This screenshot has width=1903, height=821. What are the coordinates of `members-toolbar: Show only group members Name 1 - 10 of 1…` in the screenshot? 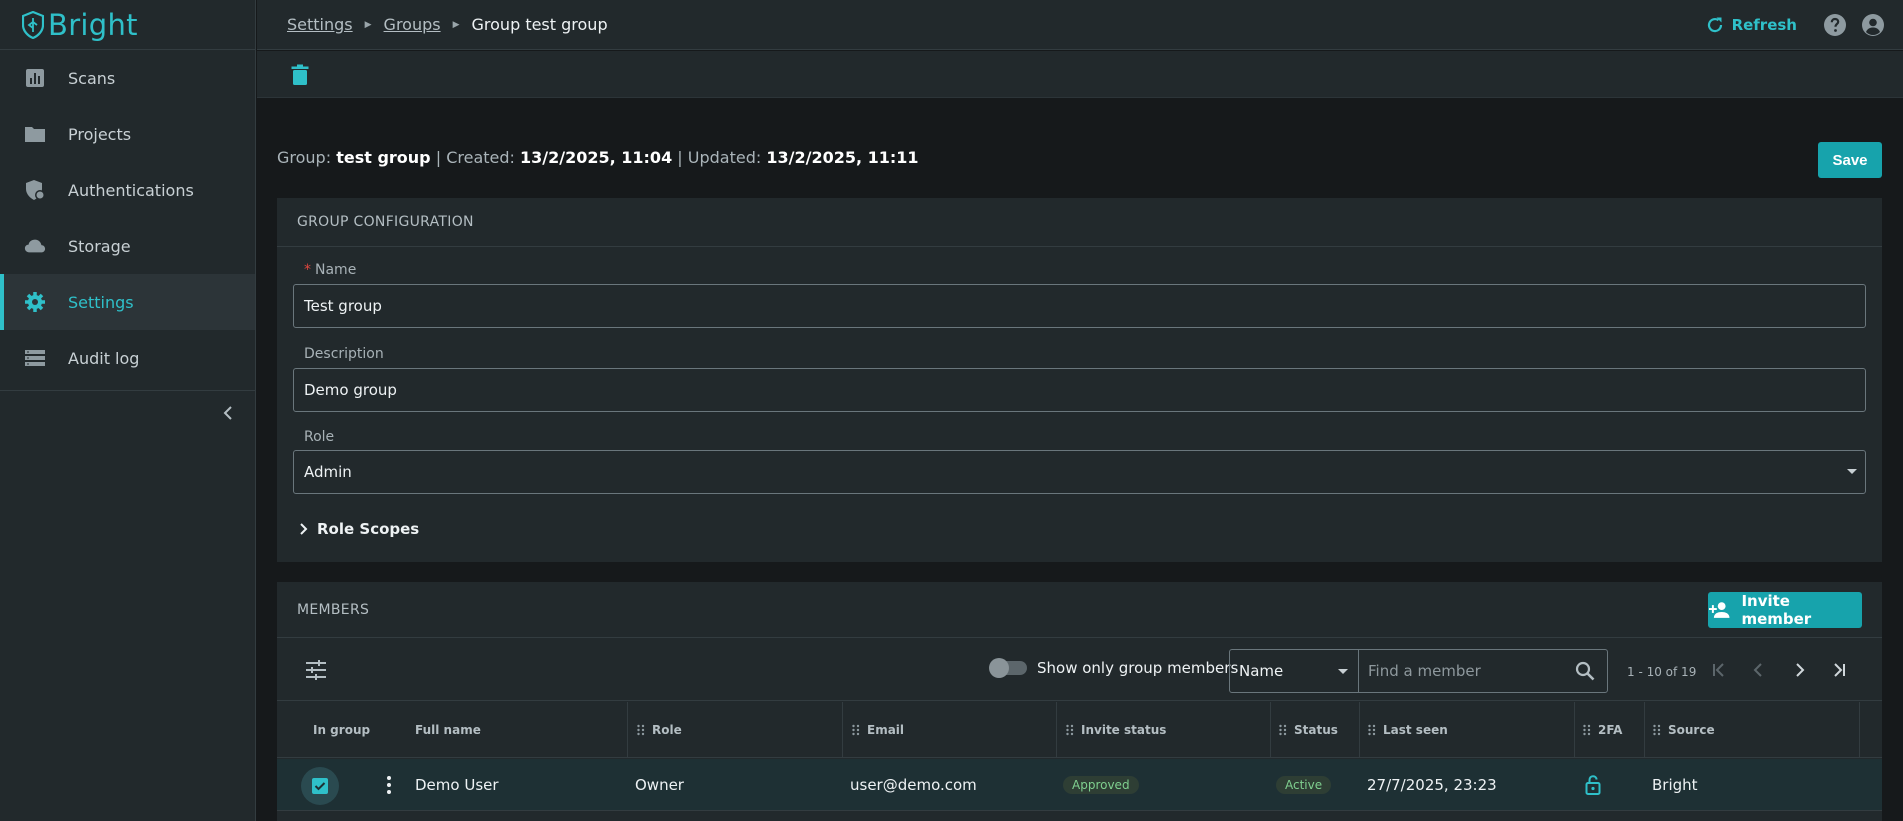 It's located at (1079, 669).